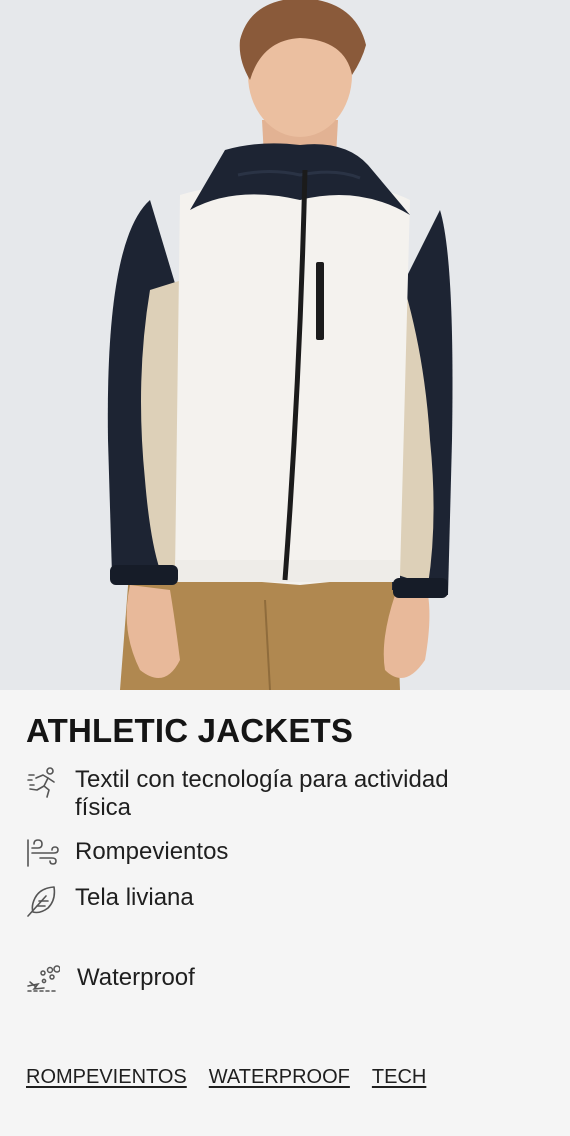  I want to click on rain-drops-icon, so click(43, 978).